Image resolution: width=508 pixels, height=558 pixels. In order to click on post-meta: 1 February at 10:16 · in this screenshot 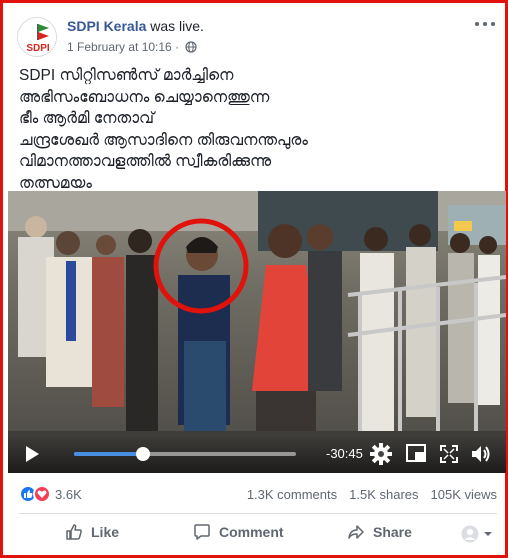, I will do `click(132, 47)`.